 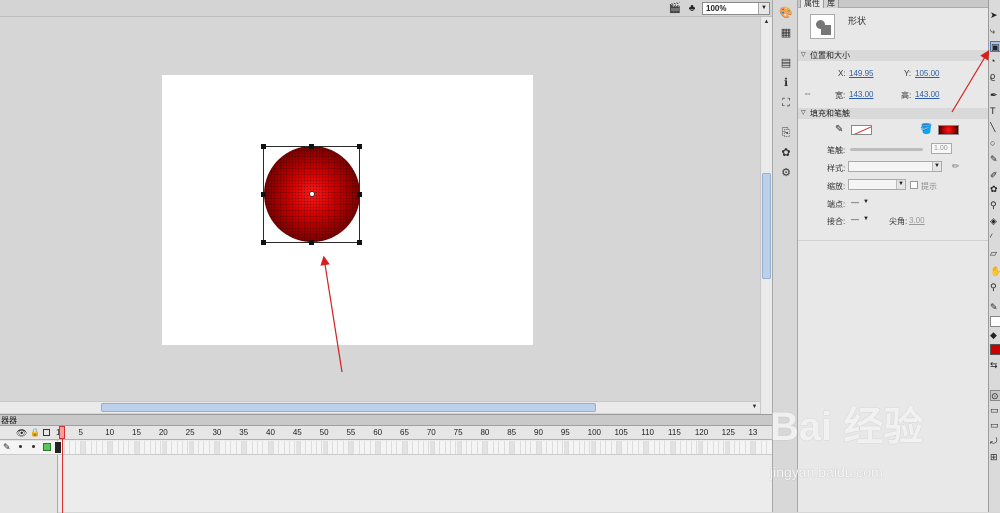 What do you see at coordinates (331, 314) in the screenshot?
I see `annotation-arrow-shape` at bounding box center [331, 314].